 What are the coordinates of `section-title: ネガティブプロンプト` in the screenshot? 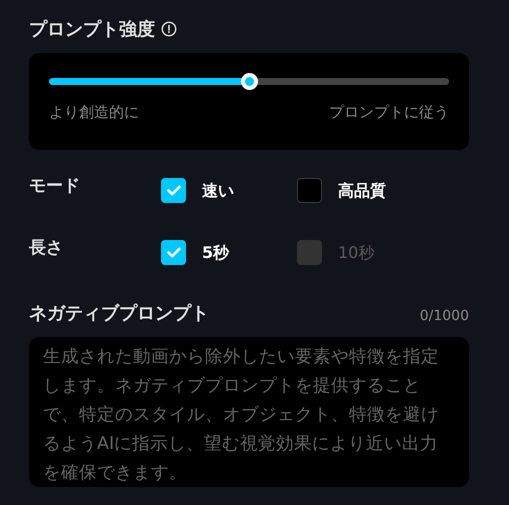 It's located at (119, 314).